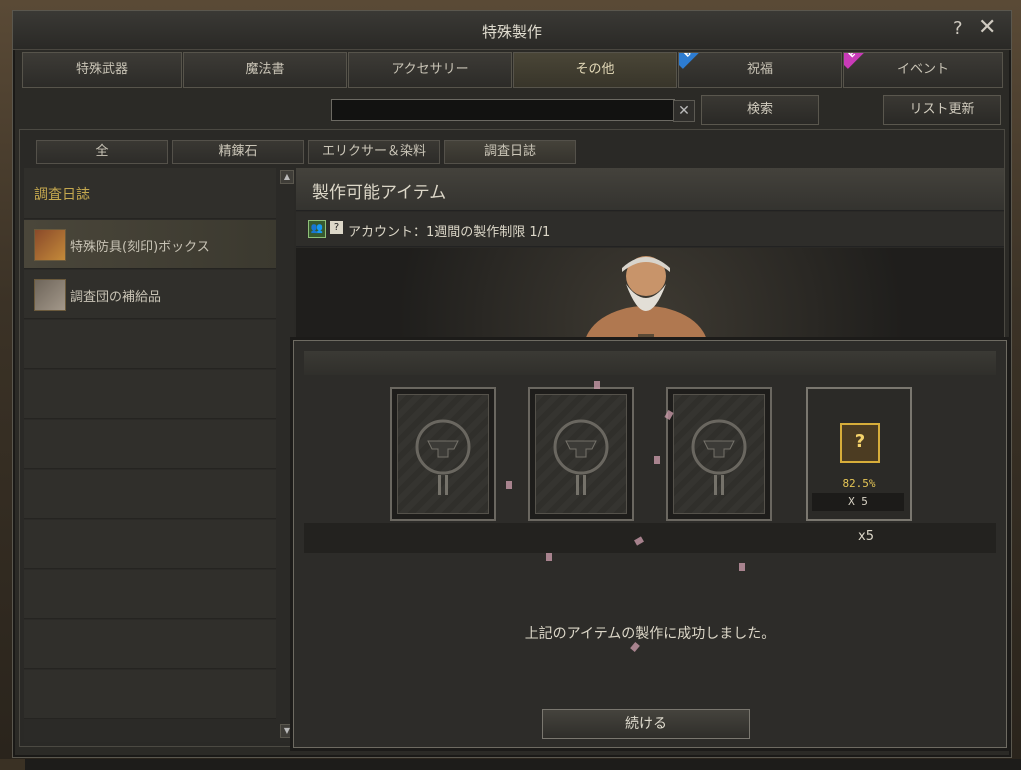 This screenshot has width=1021, height=770. Describe the element at coordinates (449, 232) in the screenshot. I see `account-limit-text: アカウント：1週間の製作制限 1/1` at that location.